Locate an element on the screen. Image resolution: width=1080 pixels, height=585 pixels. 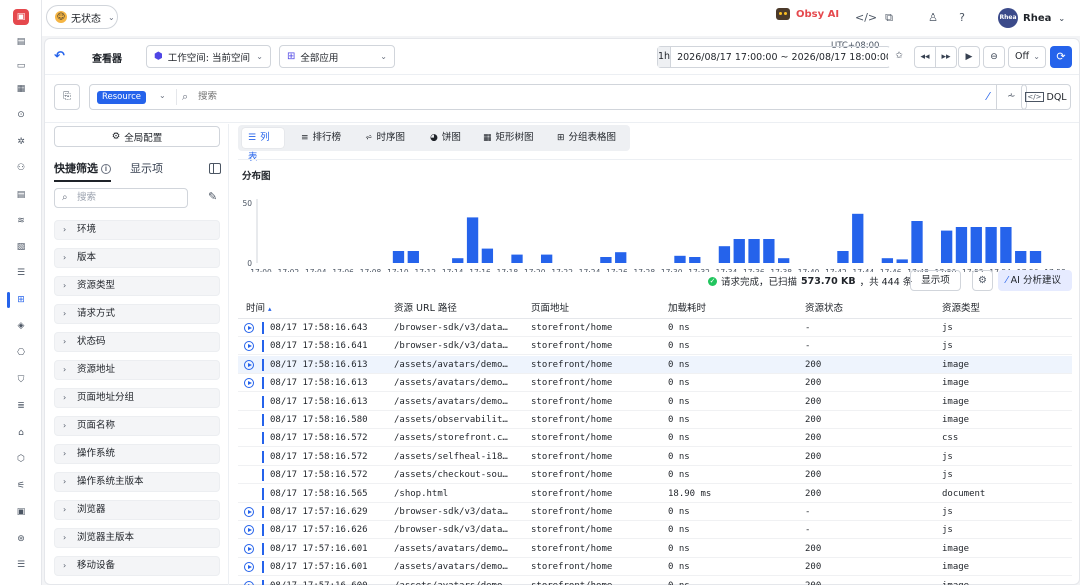
facet-item: › 移动设备 is located at coordinates (137, 566).